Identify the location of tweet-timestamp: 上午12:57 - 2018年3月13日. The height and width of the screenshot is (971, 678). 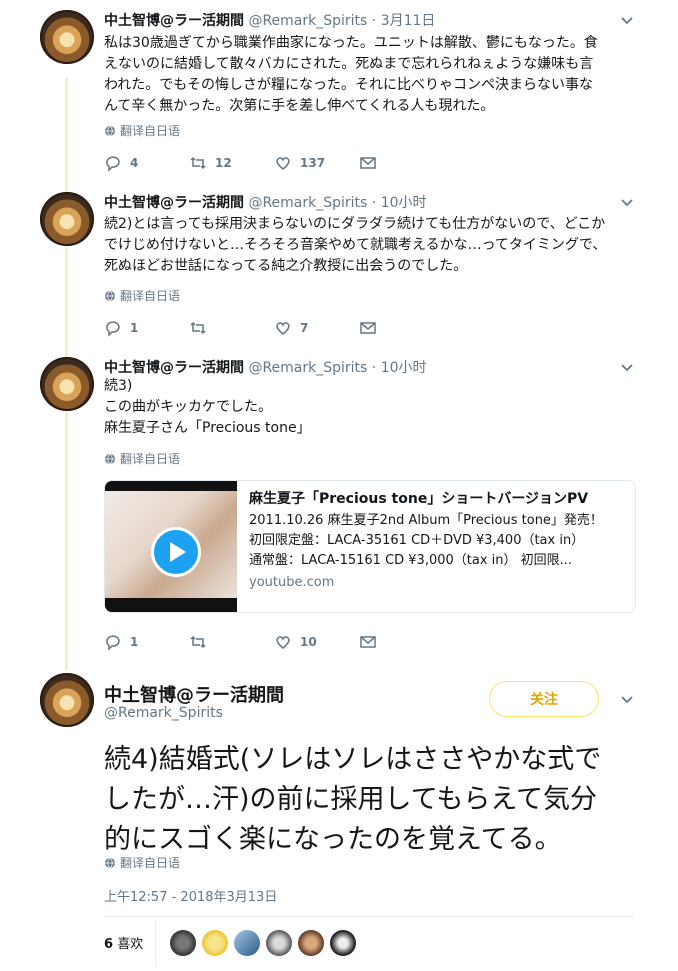
(190, 895).